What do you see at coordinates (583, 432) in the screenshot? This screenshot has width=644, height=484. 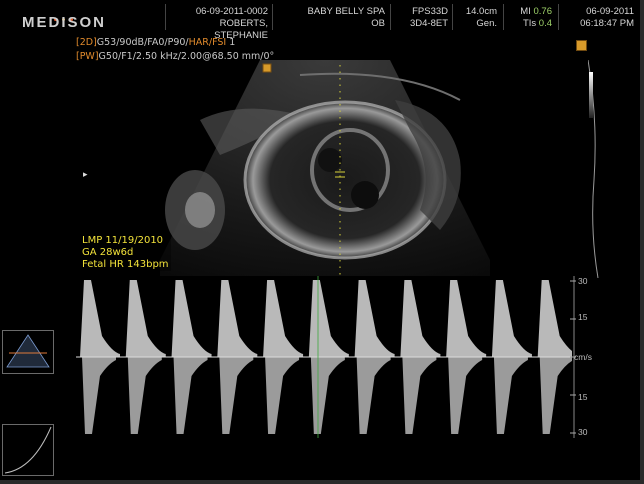 I see `scale-bottom: 30` at bounding box center [583, 432].